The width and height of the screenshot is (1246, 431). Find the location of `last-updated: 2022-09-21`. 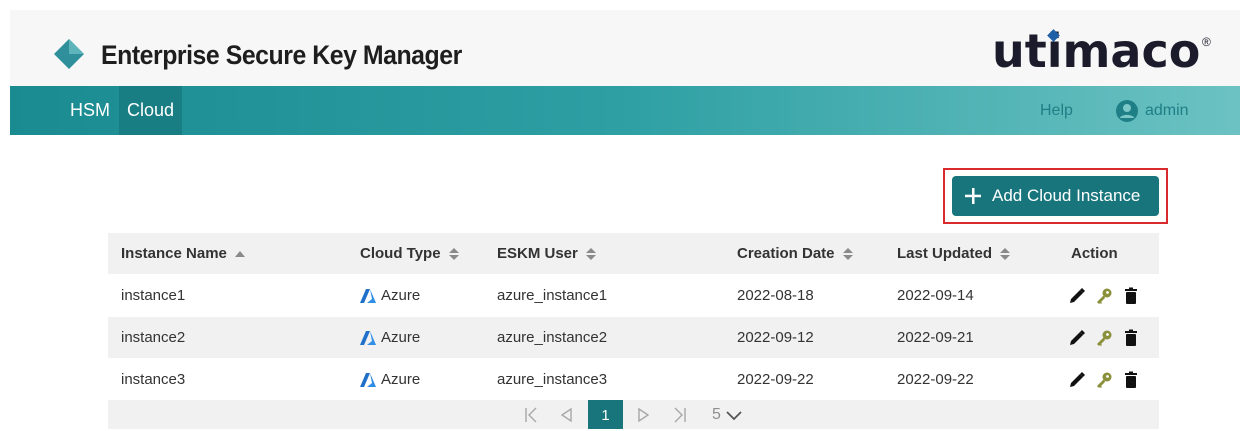

last-updated: 2022-09-21 is located at coordinates (935, 337).